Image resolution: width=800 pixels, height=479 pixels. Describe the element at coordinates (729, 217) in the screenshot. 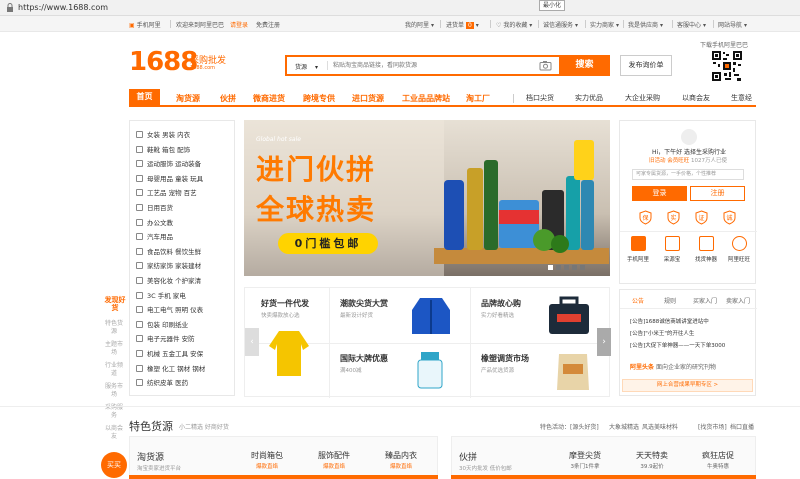

I see `shield-icon: 诚` at that location.